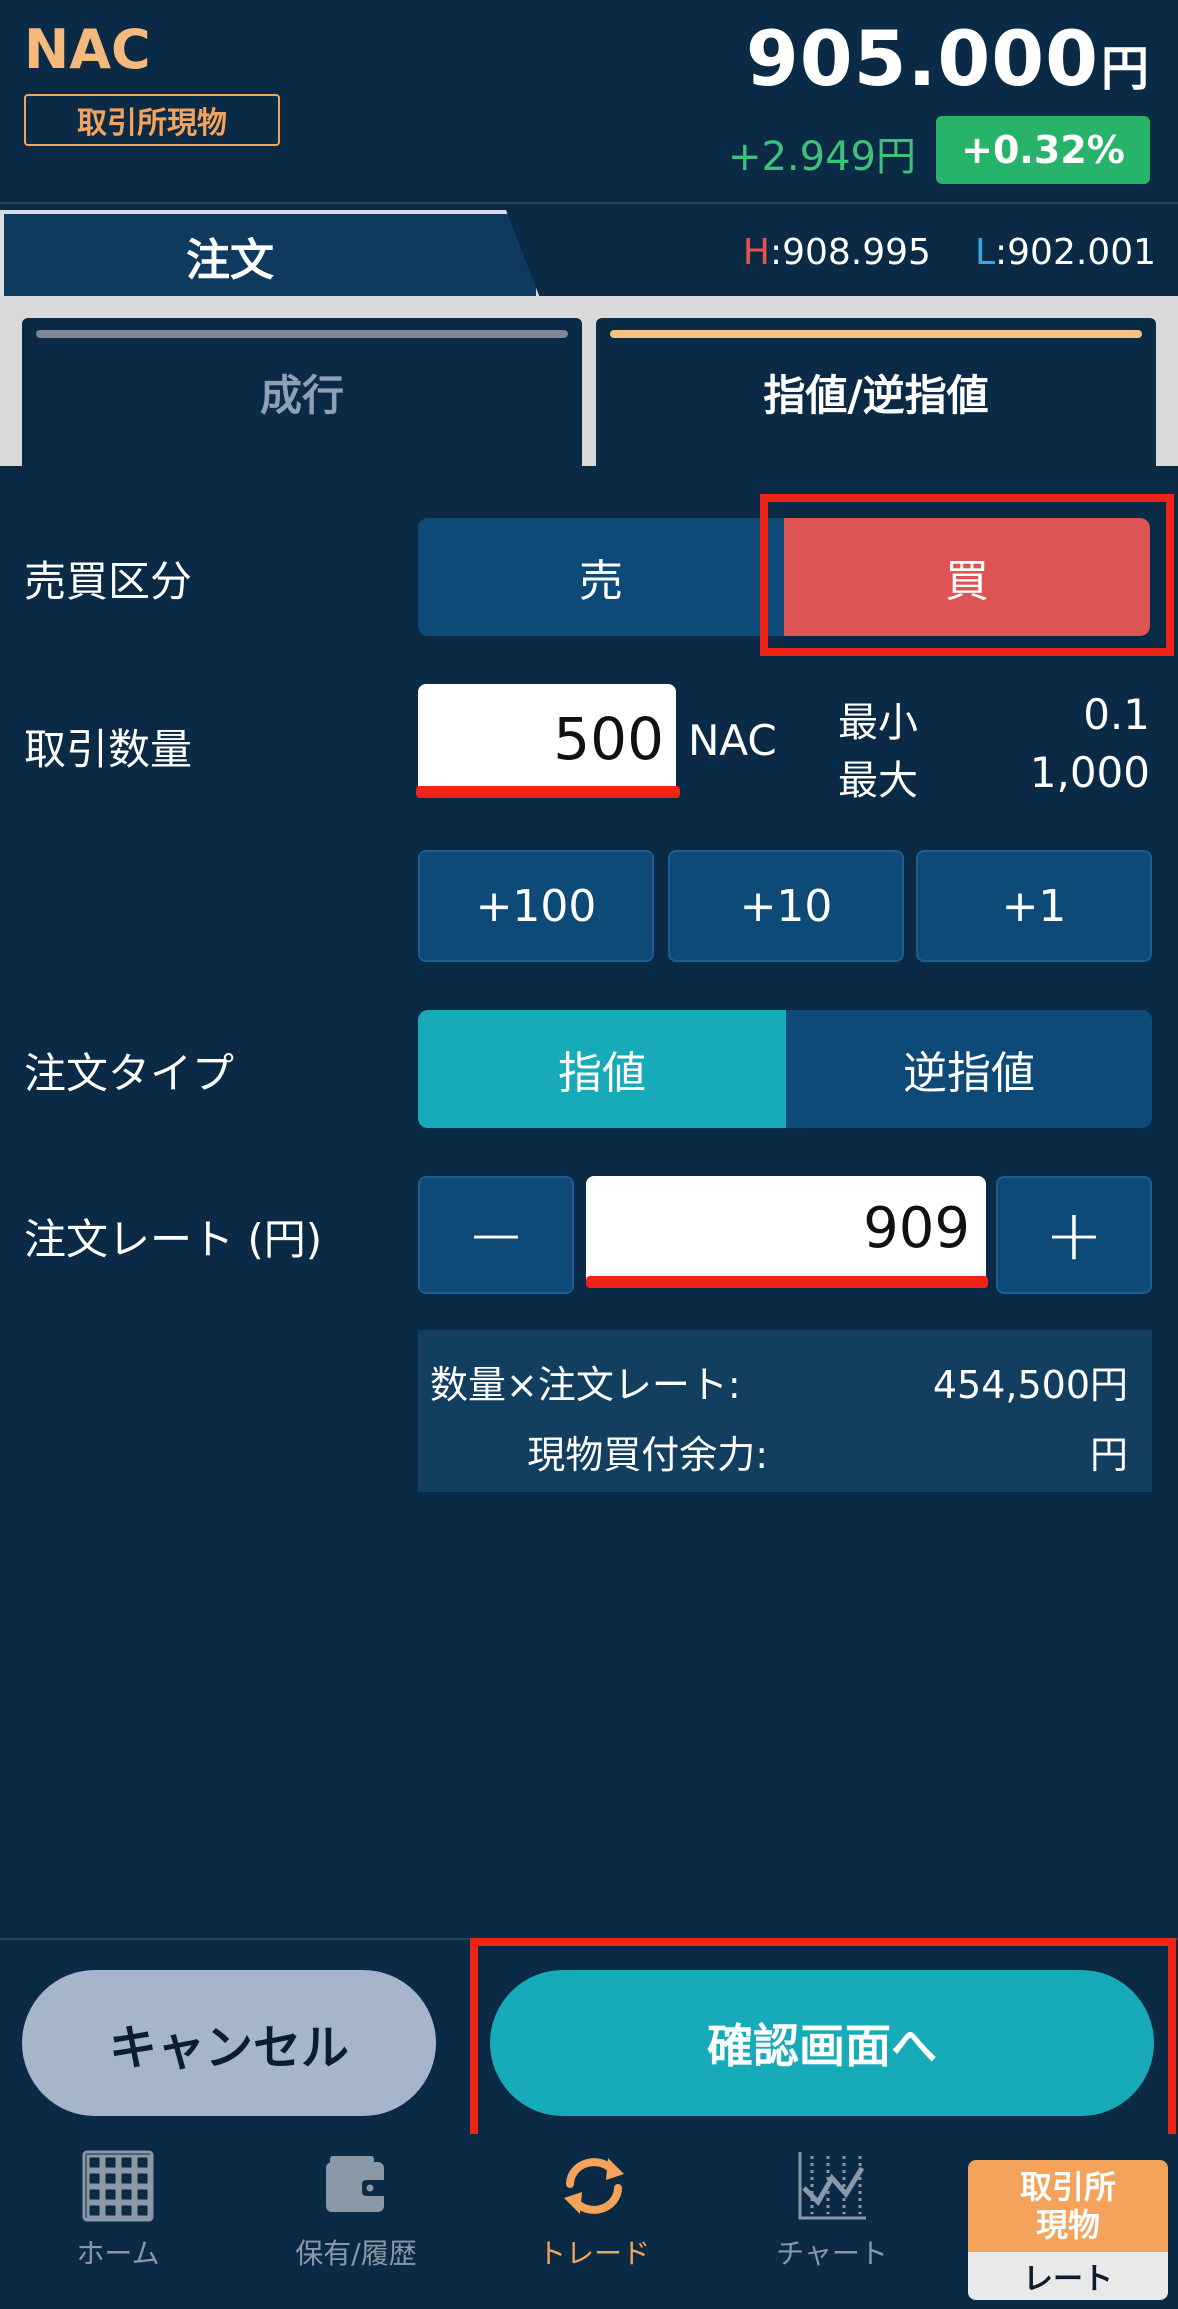 The width and height of the screenshot is (1178, 2309). What do you see at coordinates (785, 1411) in the screenshot?
I see `order-summary: 数量×注文レート: 454,500円 現物買付余力: 円` at bounding box center [785, 1411].